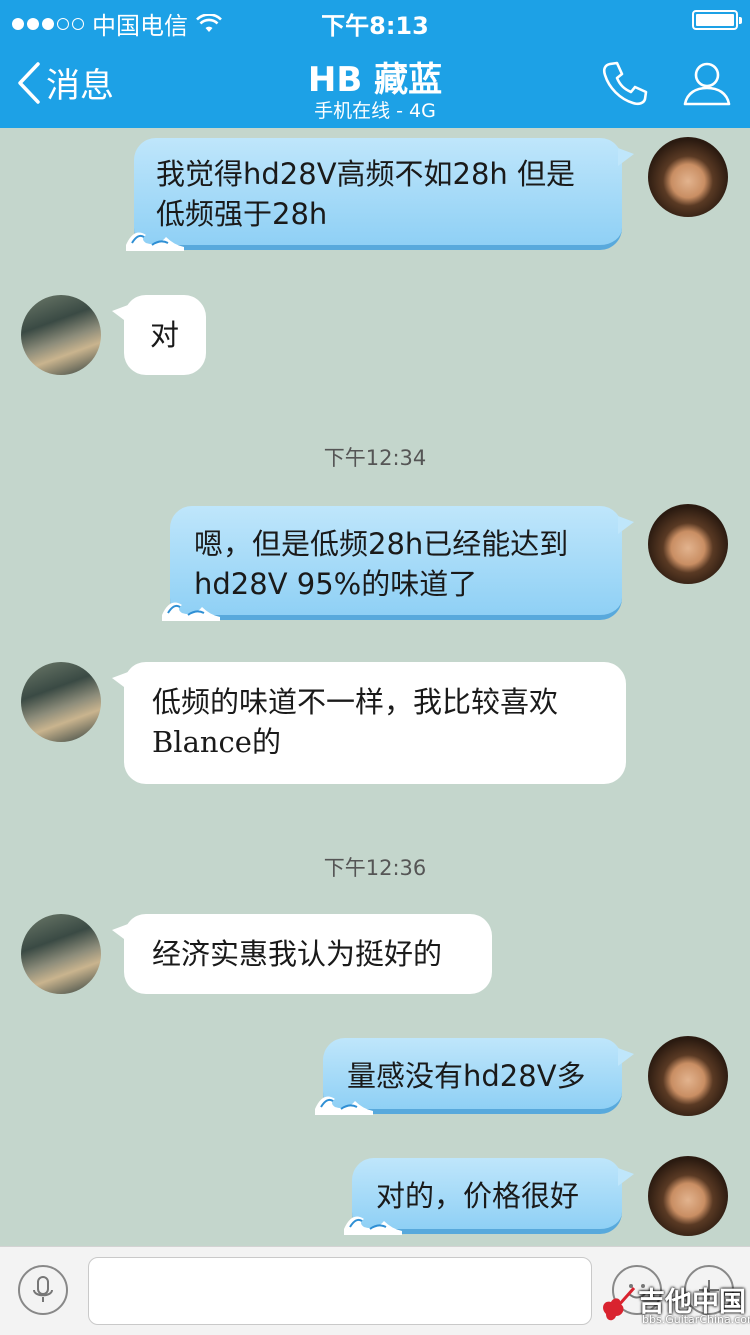 This screenshot has height=1335, width=750. Describe the element at coordinates (381, 564) in the screenshot. I see `message-text: 嗯，但是低频28h已经能达到hd28V 95%的味道了` at that location.